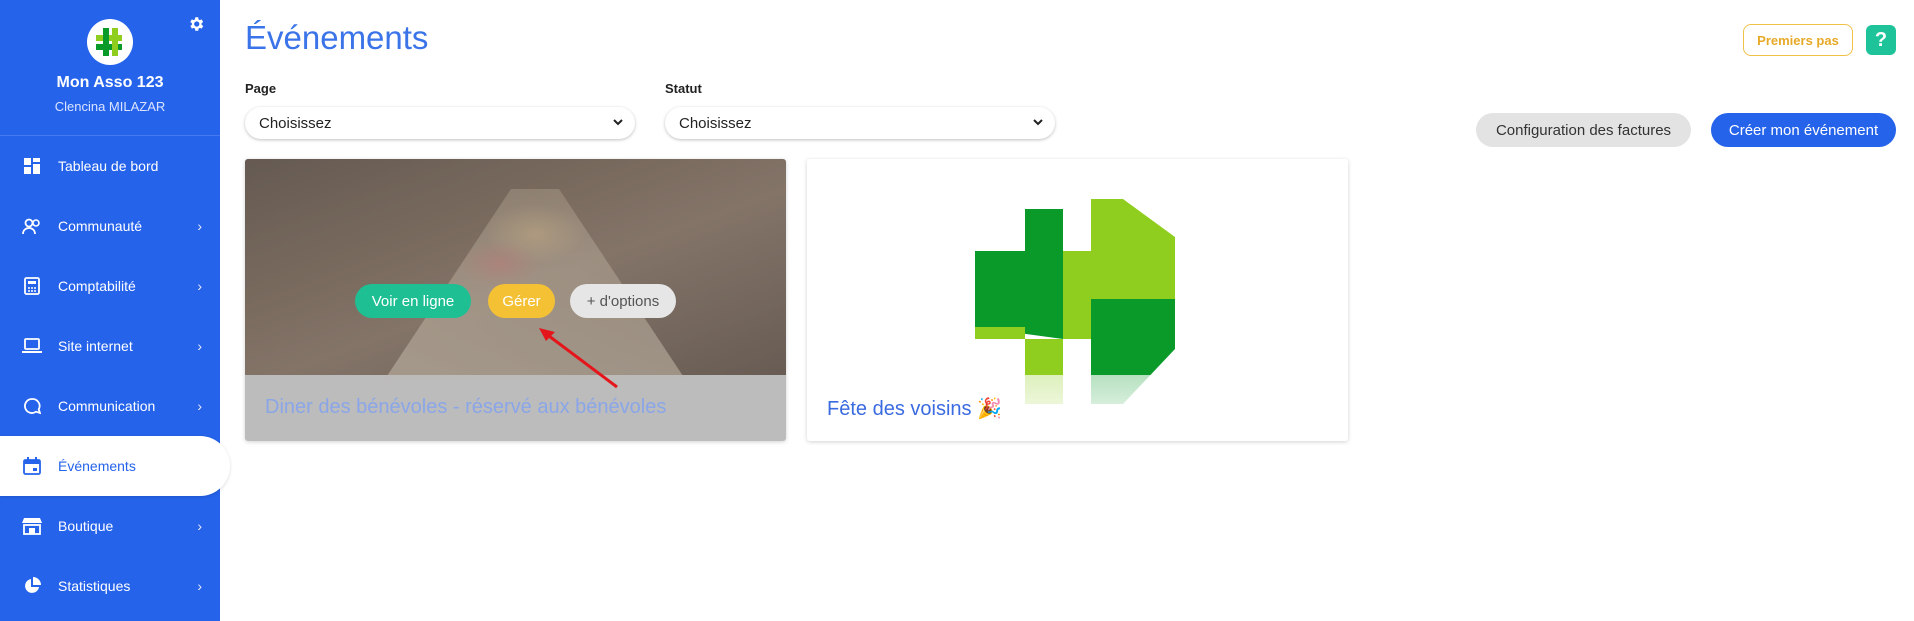 The image size is (1914, 621). Describe the element at coordinates (1583, 130) in the screenshot. I see `config-factures-button: Configuration des factures` at that location.